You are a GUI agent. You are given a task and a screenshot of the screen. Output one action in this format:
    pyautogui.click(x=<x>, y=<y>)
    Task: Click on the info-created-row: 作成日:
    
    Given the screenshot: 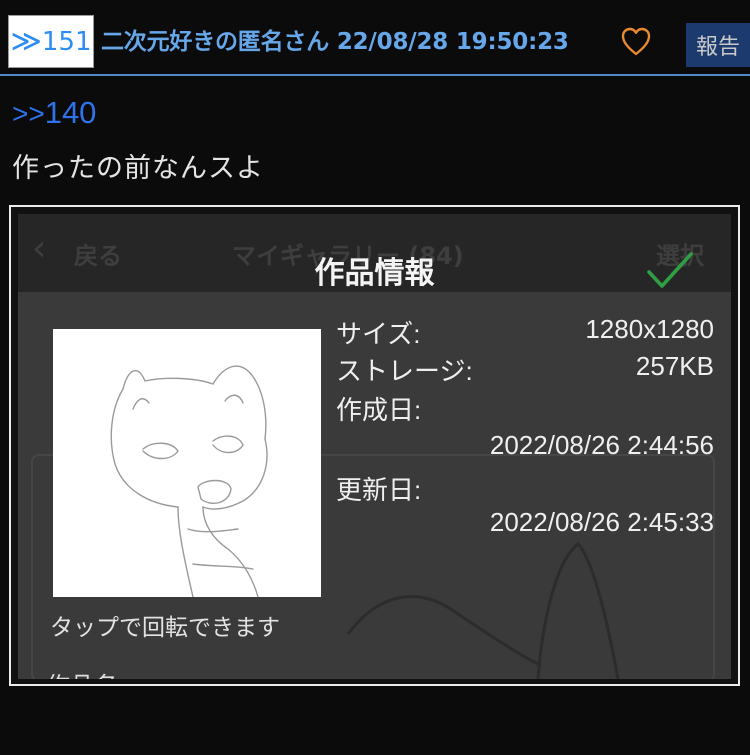 What is the action you would take?
    pyautogui.click(x=525, y=407)
    